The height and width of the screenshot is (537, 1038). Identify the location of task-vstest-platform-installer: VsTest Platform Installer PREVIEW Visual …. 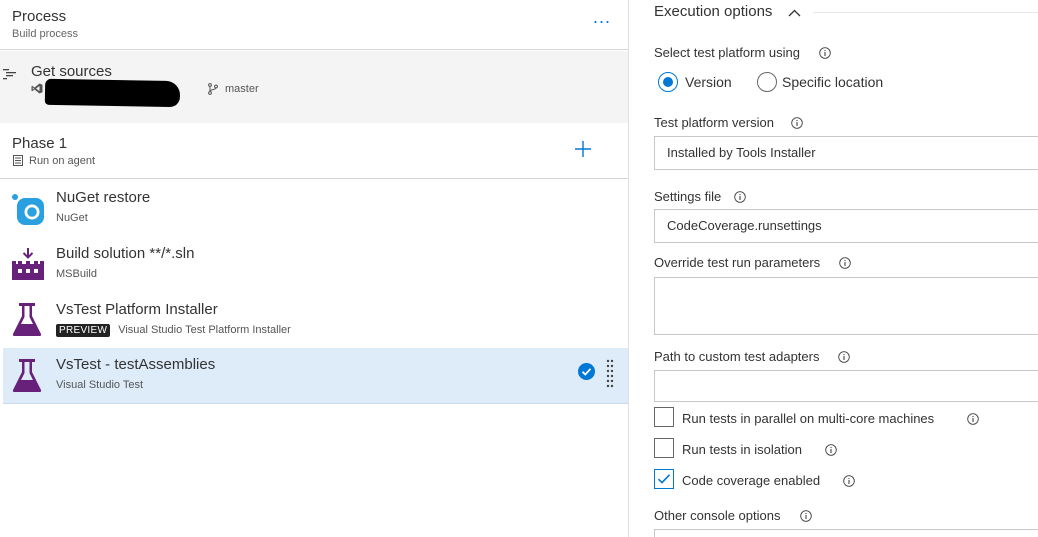
(315, 321).